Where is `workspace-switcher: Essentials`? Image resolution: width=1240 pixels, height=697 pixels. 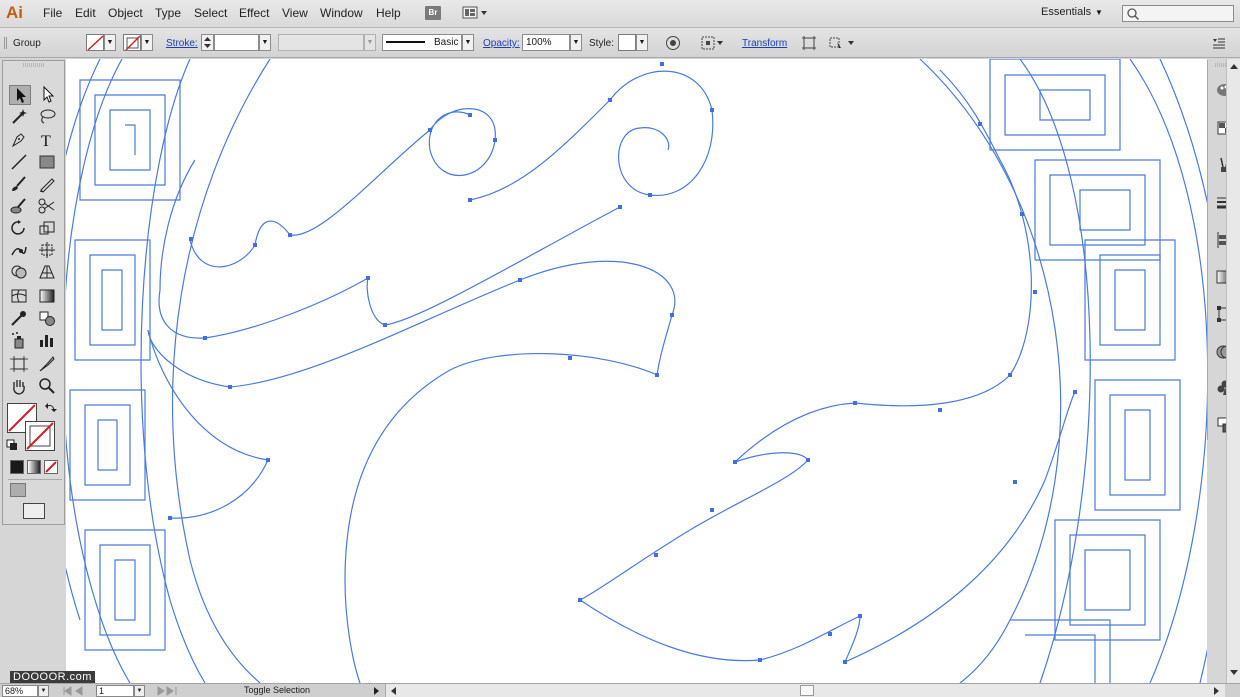 workspace-switcher: Essentials is located at coordinates (1066, 12).